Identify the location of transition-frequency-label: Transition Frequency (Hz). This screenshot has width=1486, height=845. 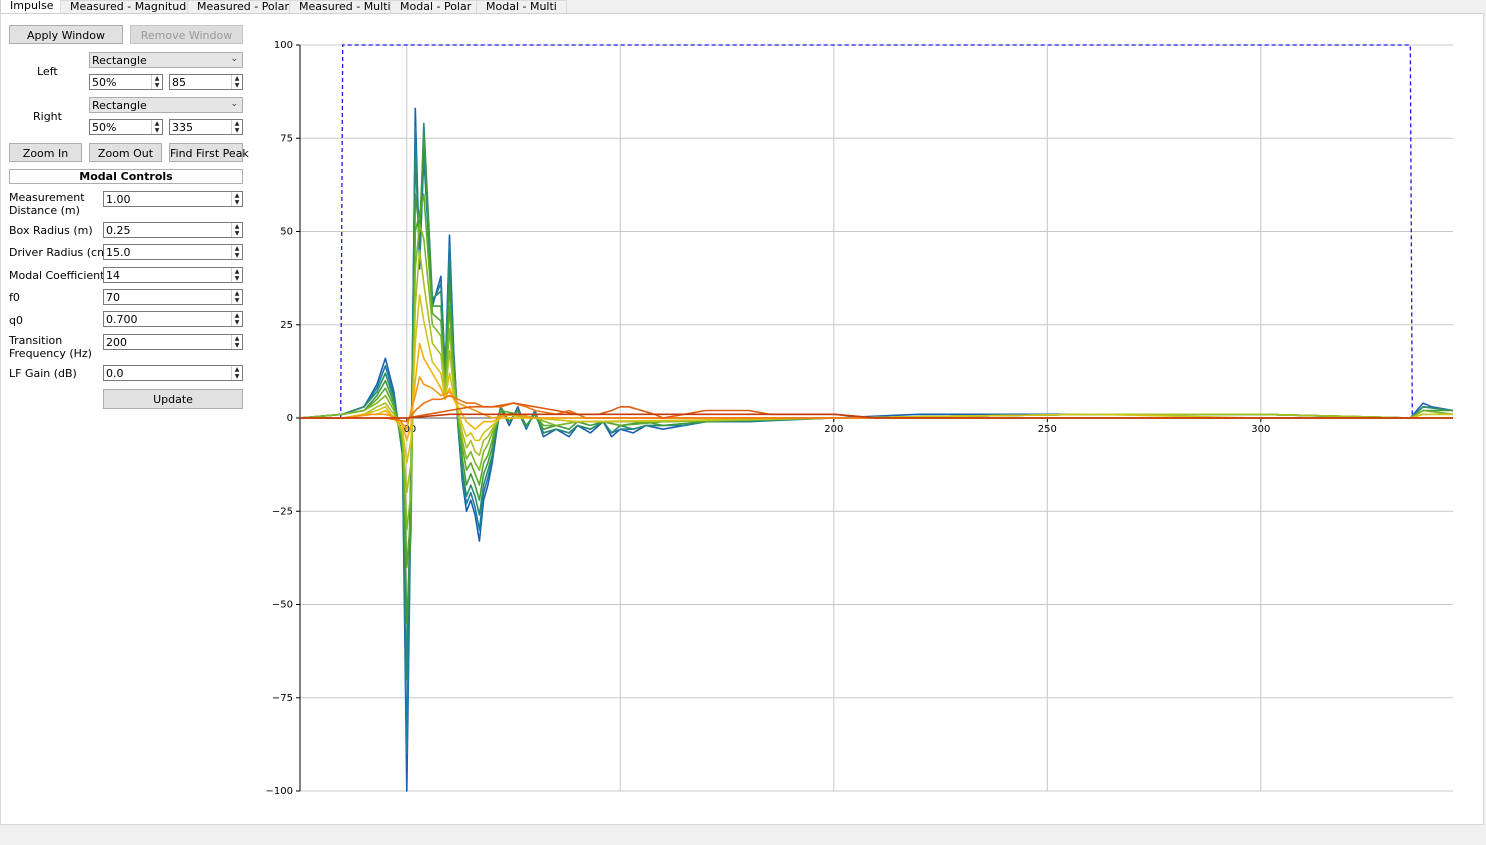
(50, 347).